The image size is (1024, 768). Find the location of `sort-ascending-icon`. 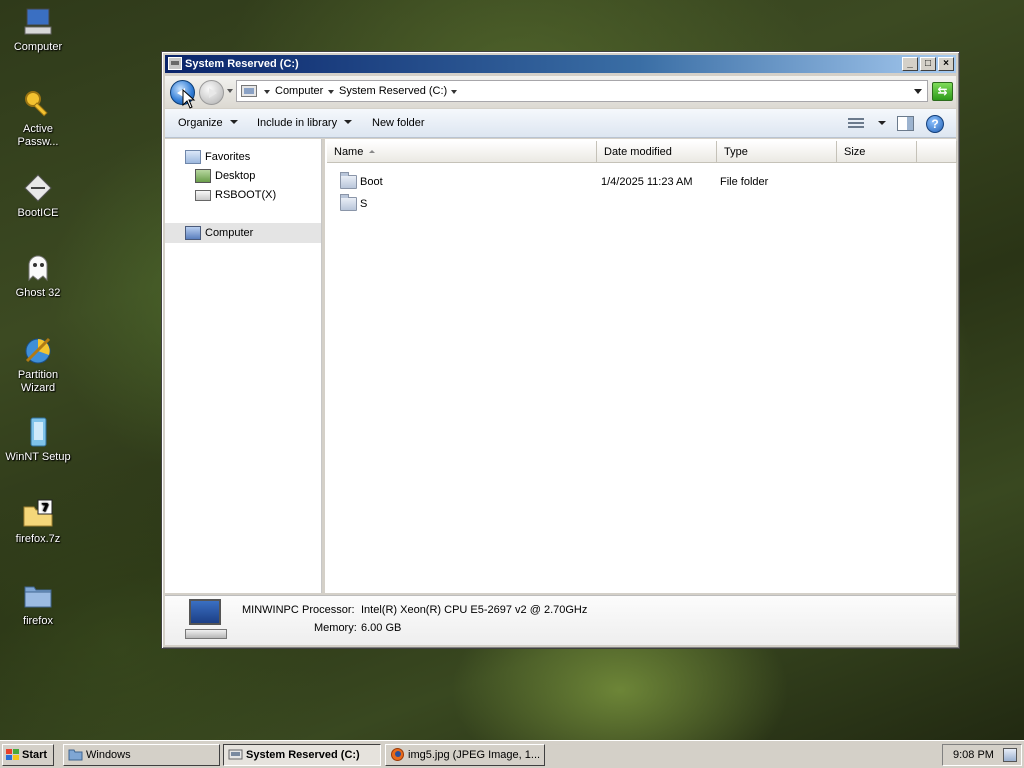

sort-ascending-icon is located at coordinates (372, 151).